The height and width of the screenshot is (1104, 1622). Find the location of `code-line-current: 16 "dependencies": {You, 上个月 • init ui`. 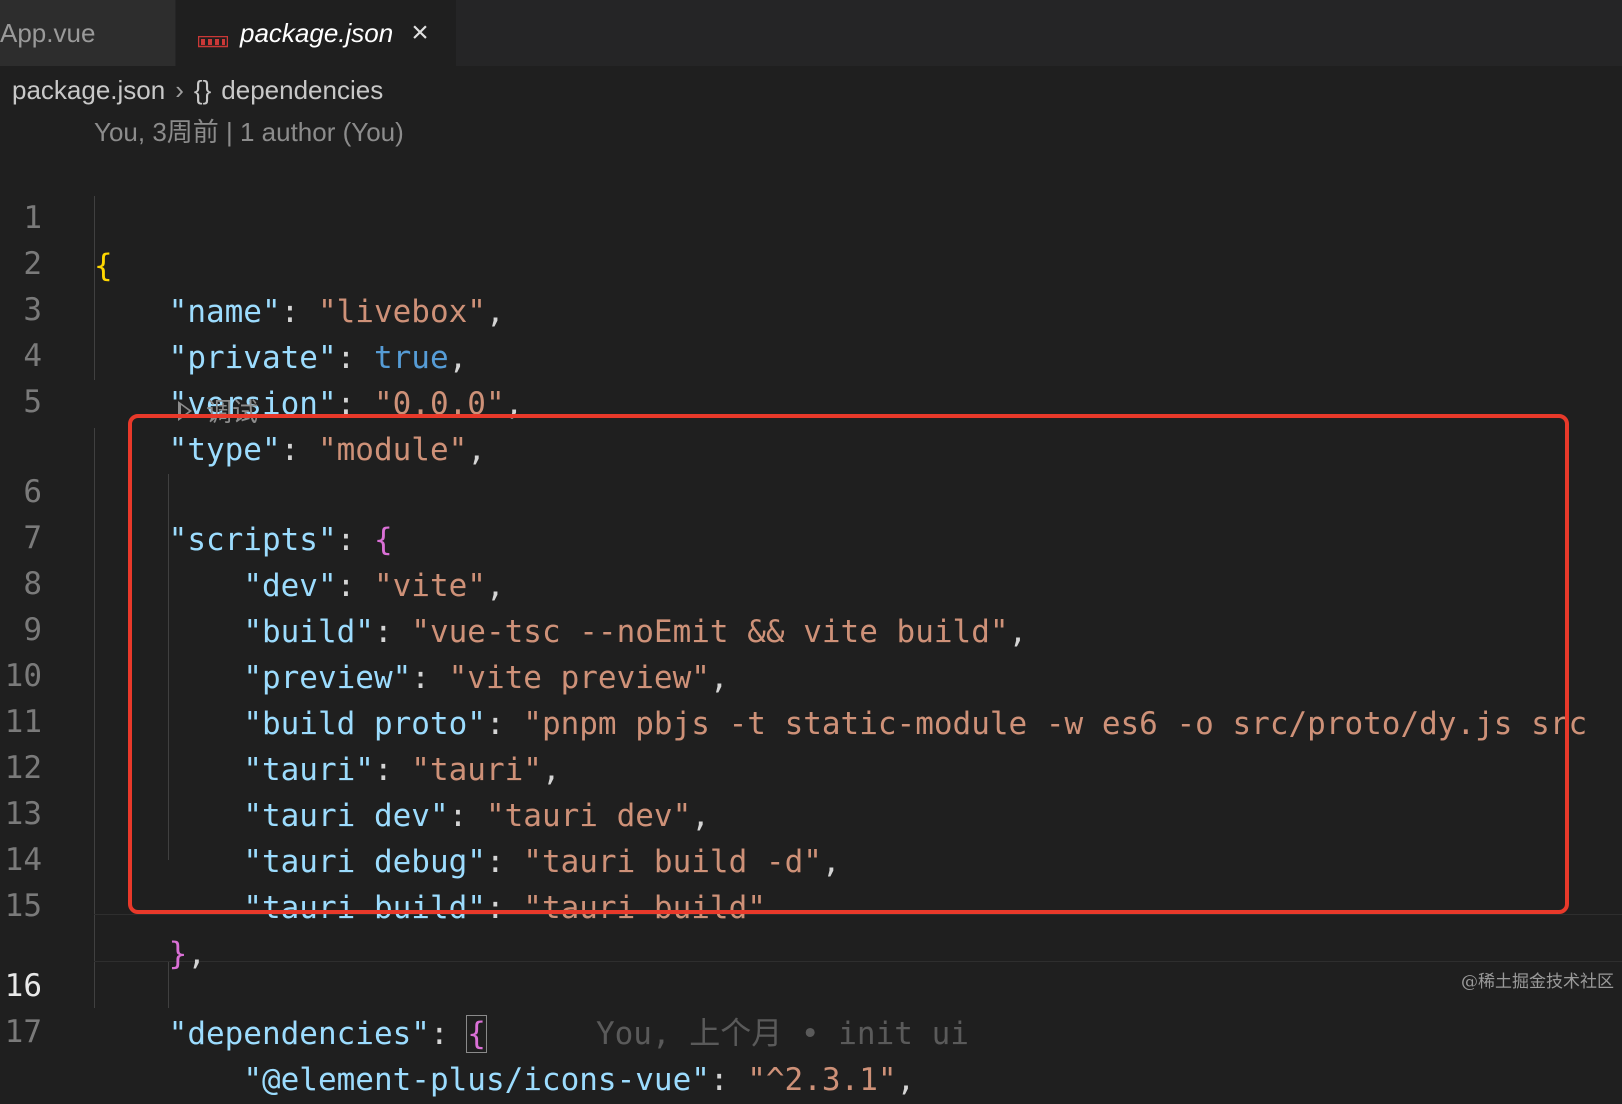

code-line-current: 16 "dependencies": {You, 上个月 • init ui is located at coordinates (811, 983).